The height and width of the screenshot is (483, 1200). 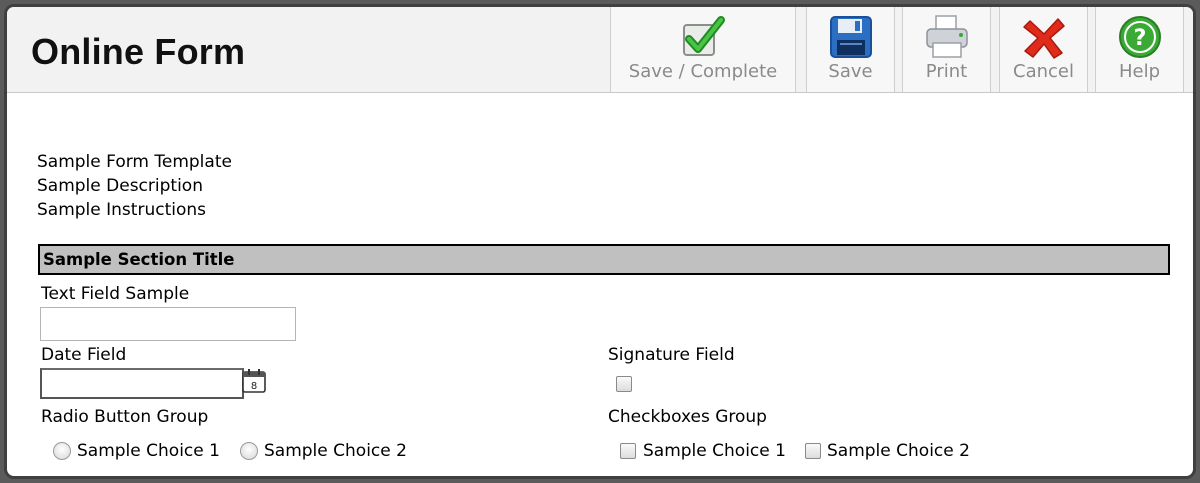 I want to click on page-title: Online Form, so click(x=138, y=51).